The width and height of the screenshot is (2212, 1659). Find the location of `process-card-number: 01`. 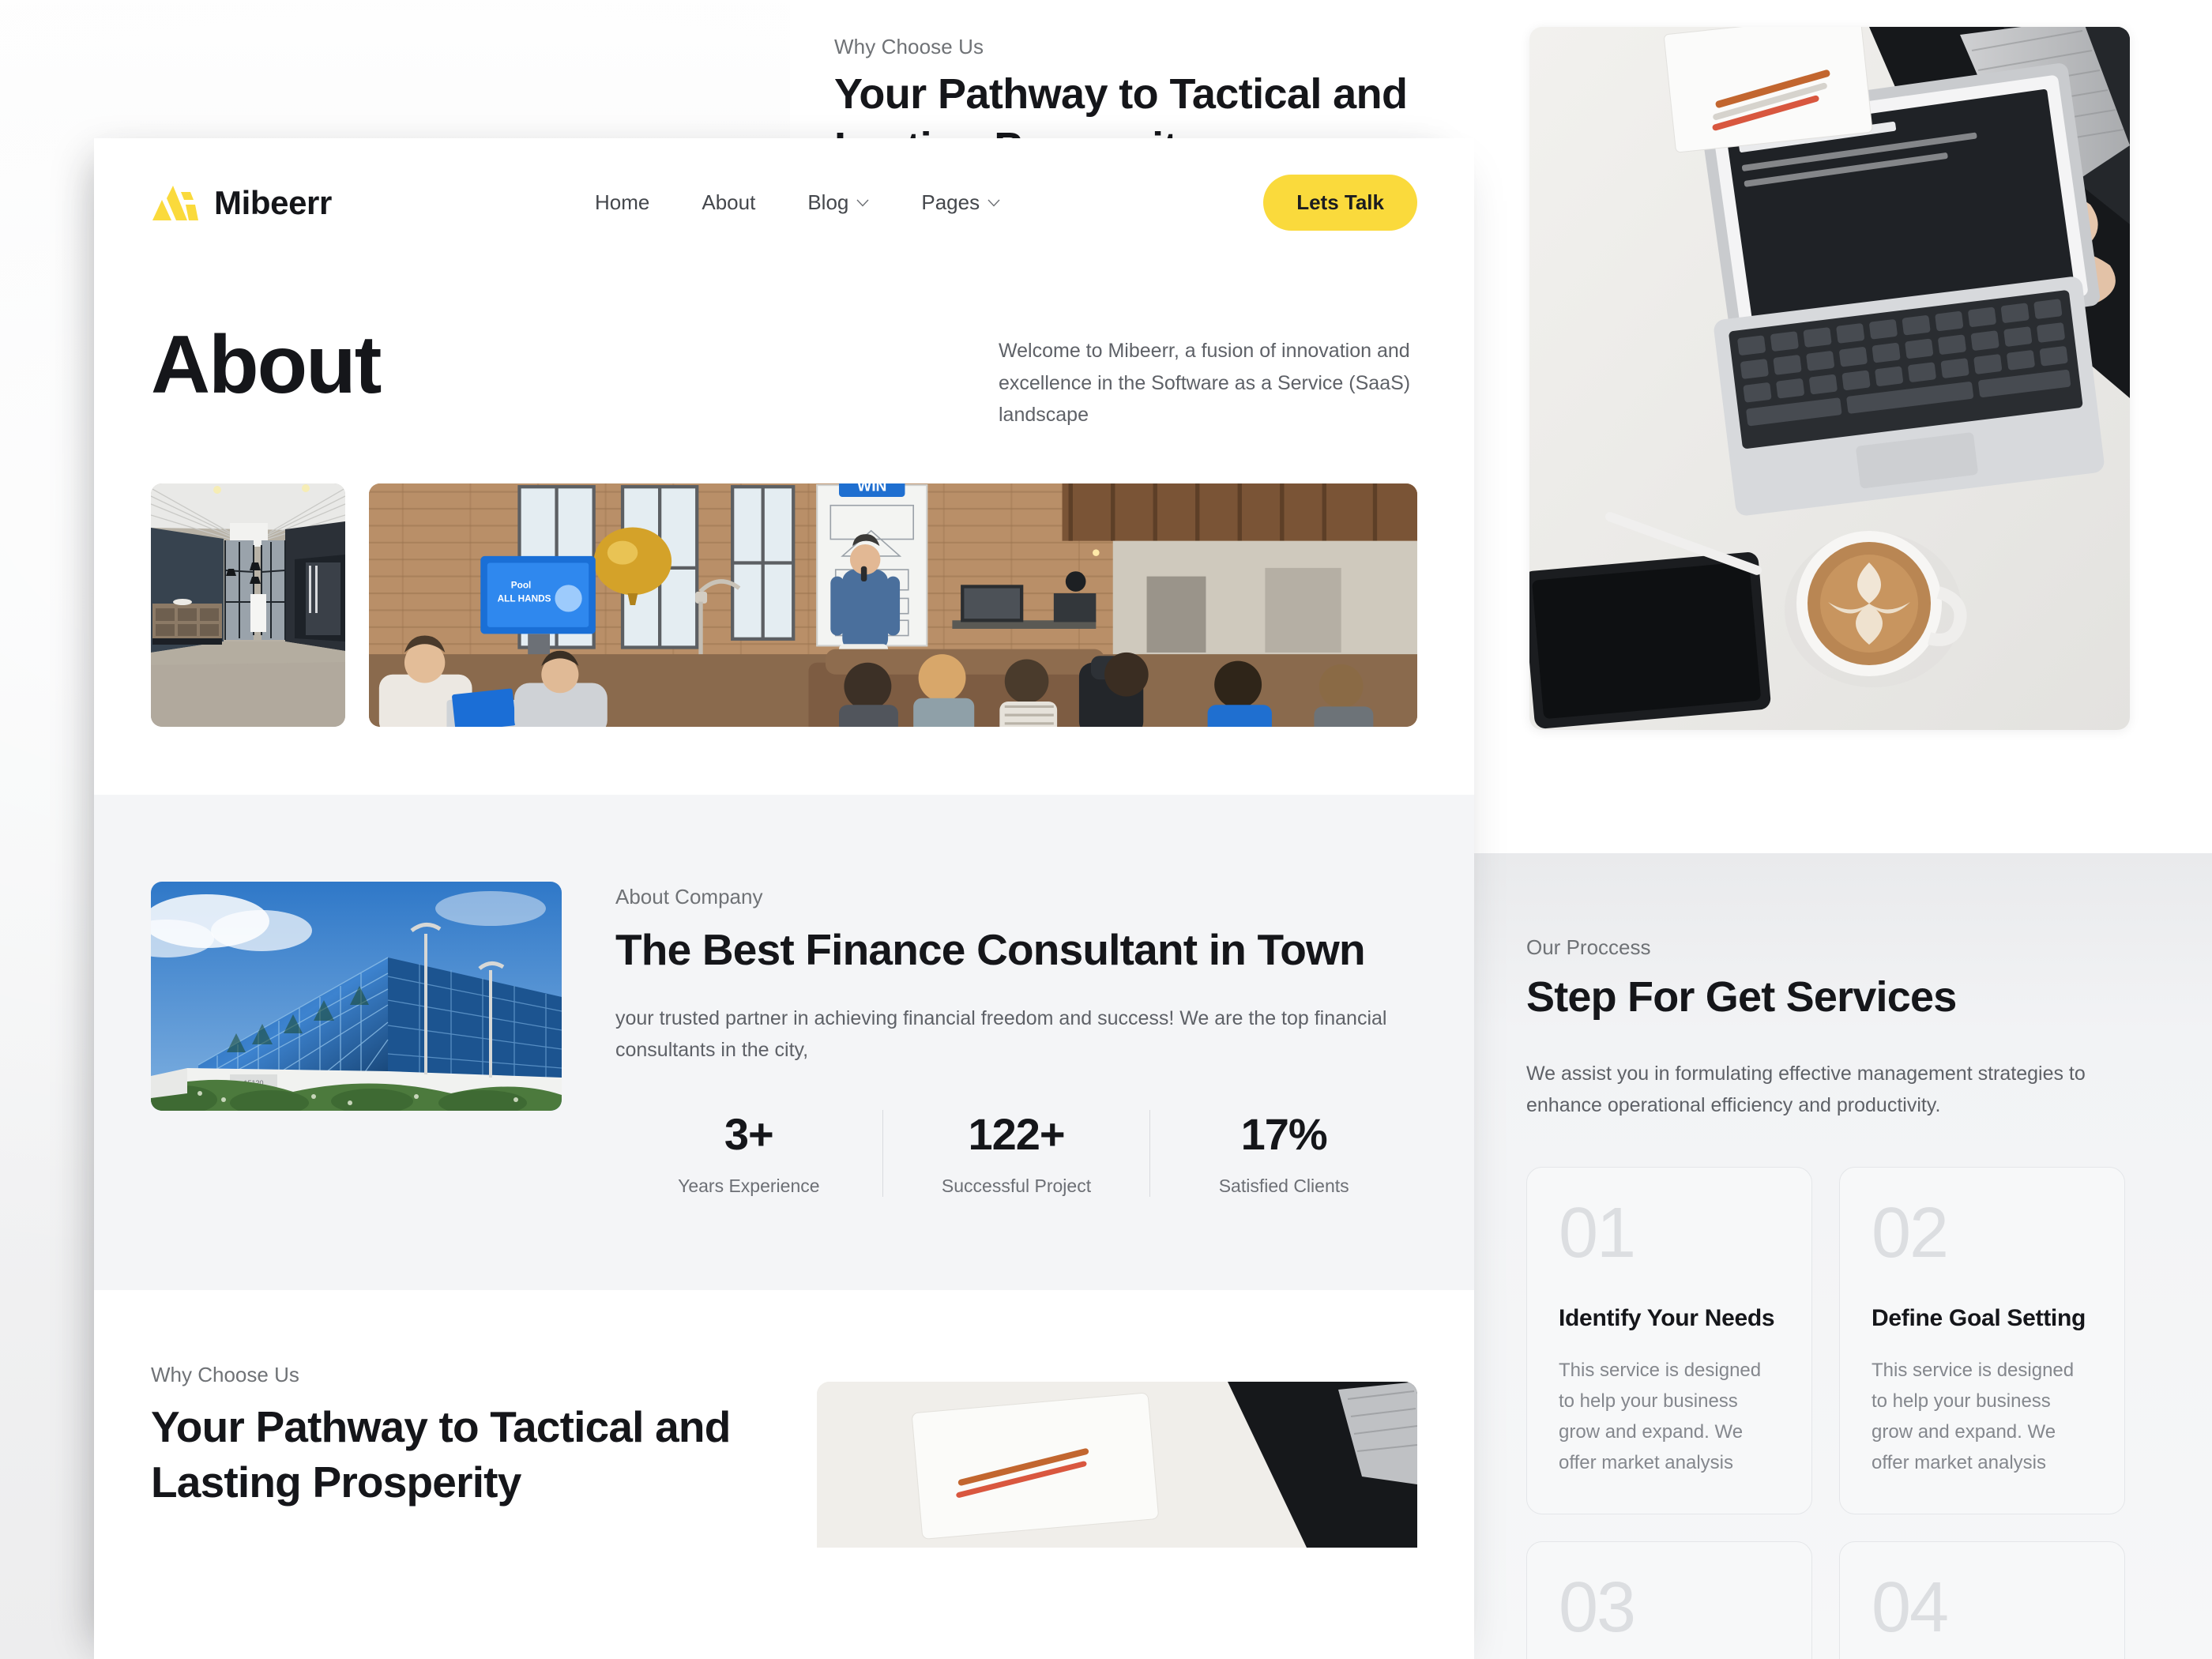

process-card-number: 01 is located at coordinates (1598, 1234).